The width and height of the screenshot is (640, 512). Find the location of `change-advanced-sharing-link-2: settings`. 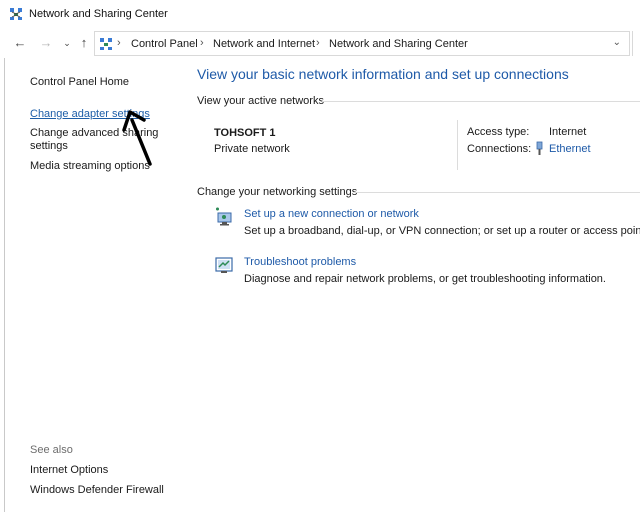

change-advanced-sharing-link-2: settings is located at coordinates (49, 146).